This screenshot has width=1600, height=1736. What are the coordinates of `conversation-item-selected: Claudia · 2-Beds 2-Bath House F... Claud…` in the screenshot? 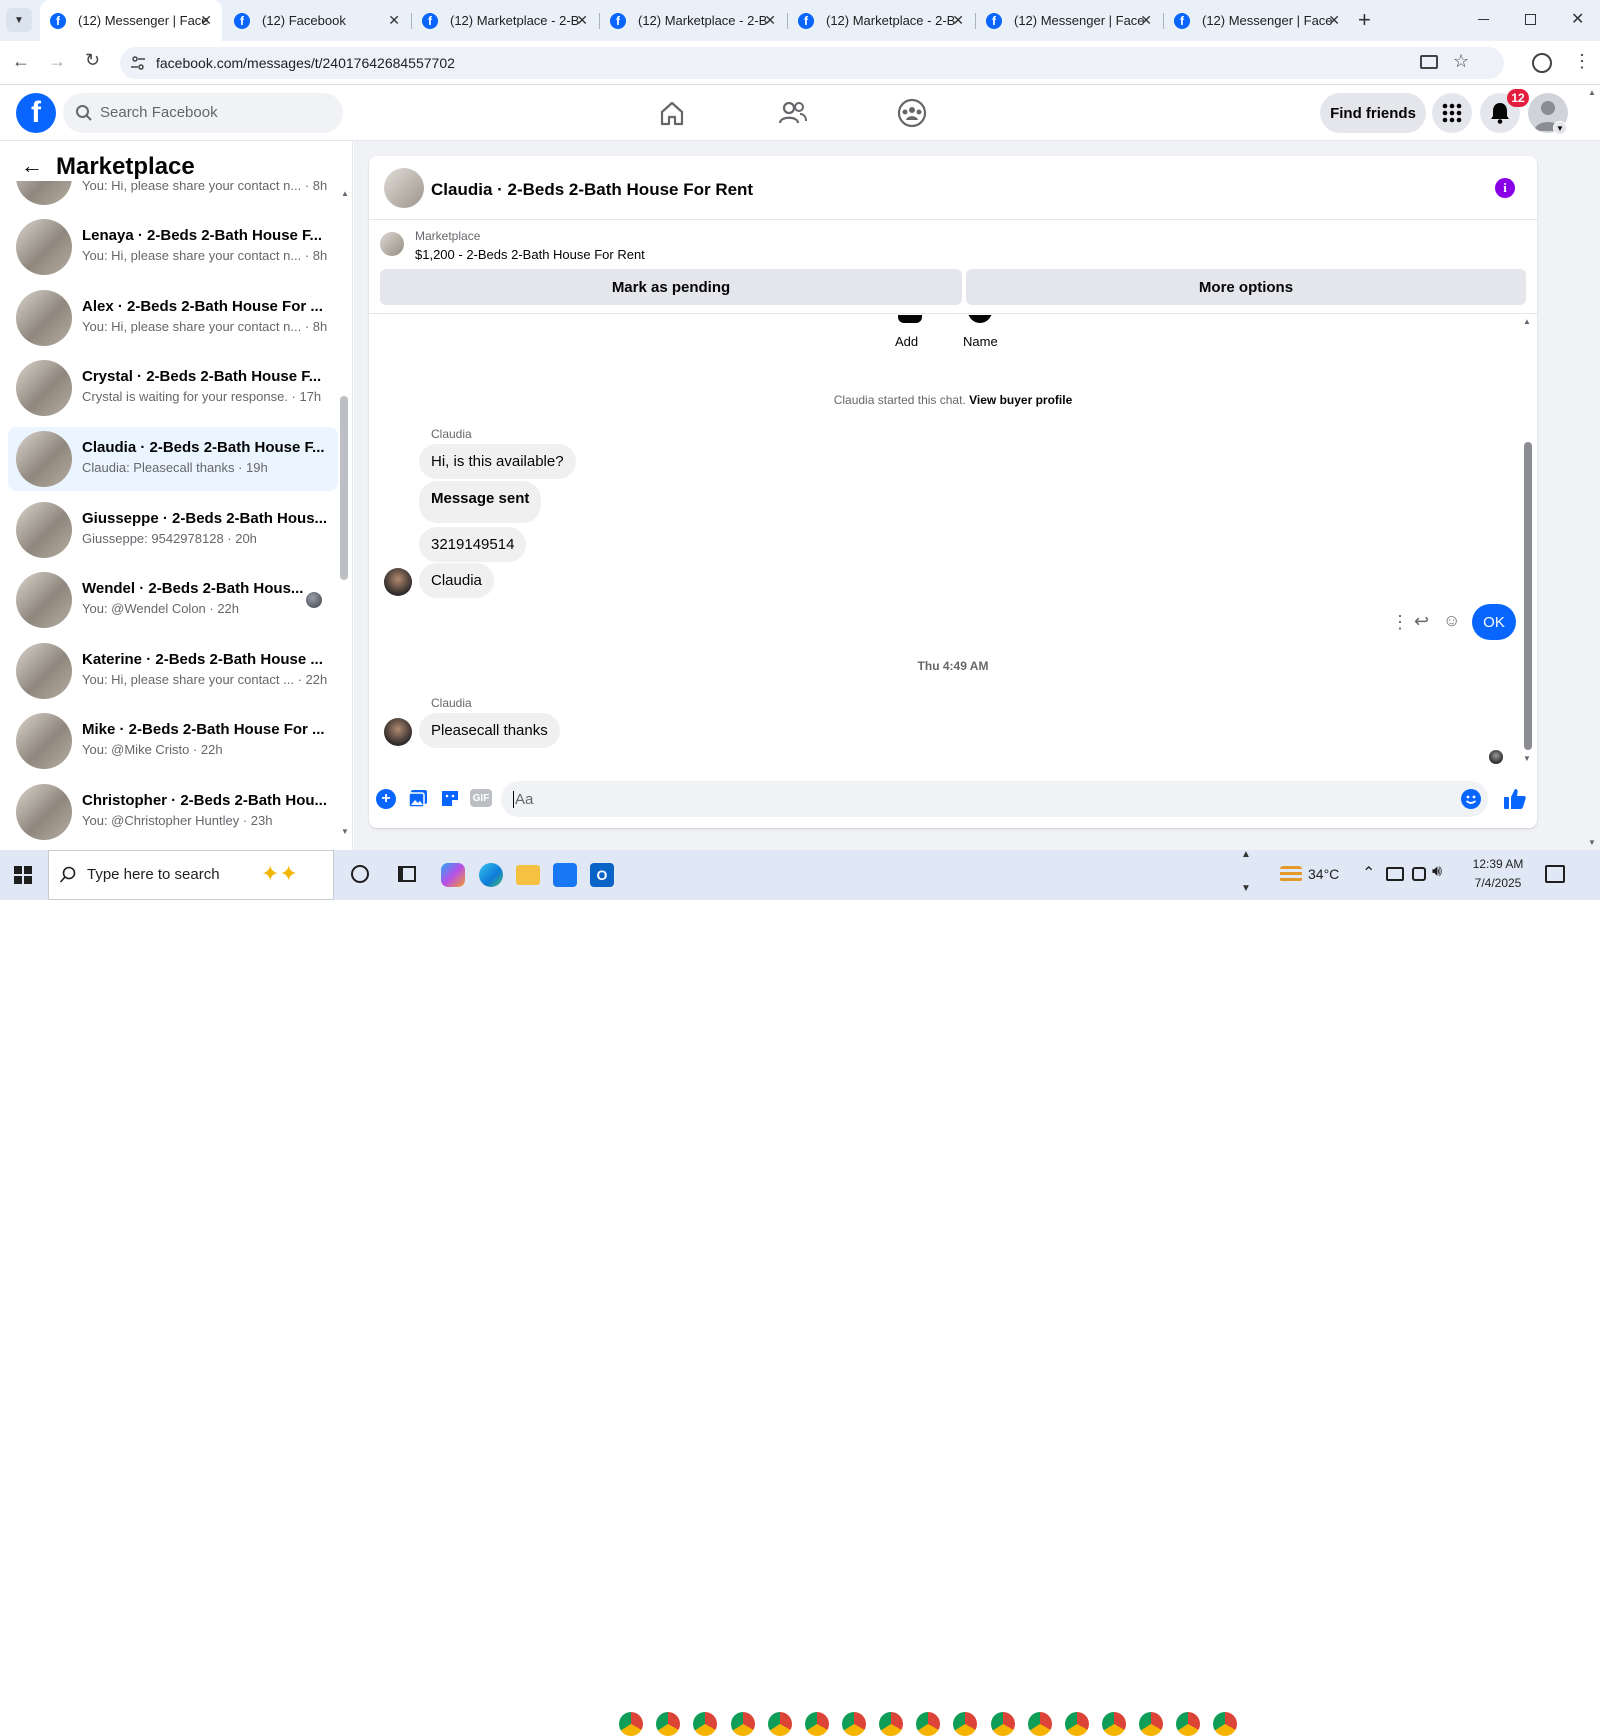 It's located at (173, 459).